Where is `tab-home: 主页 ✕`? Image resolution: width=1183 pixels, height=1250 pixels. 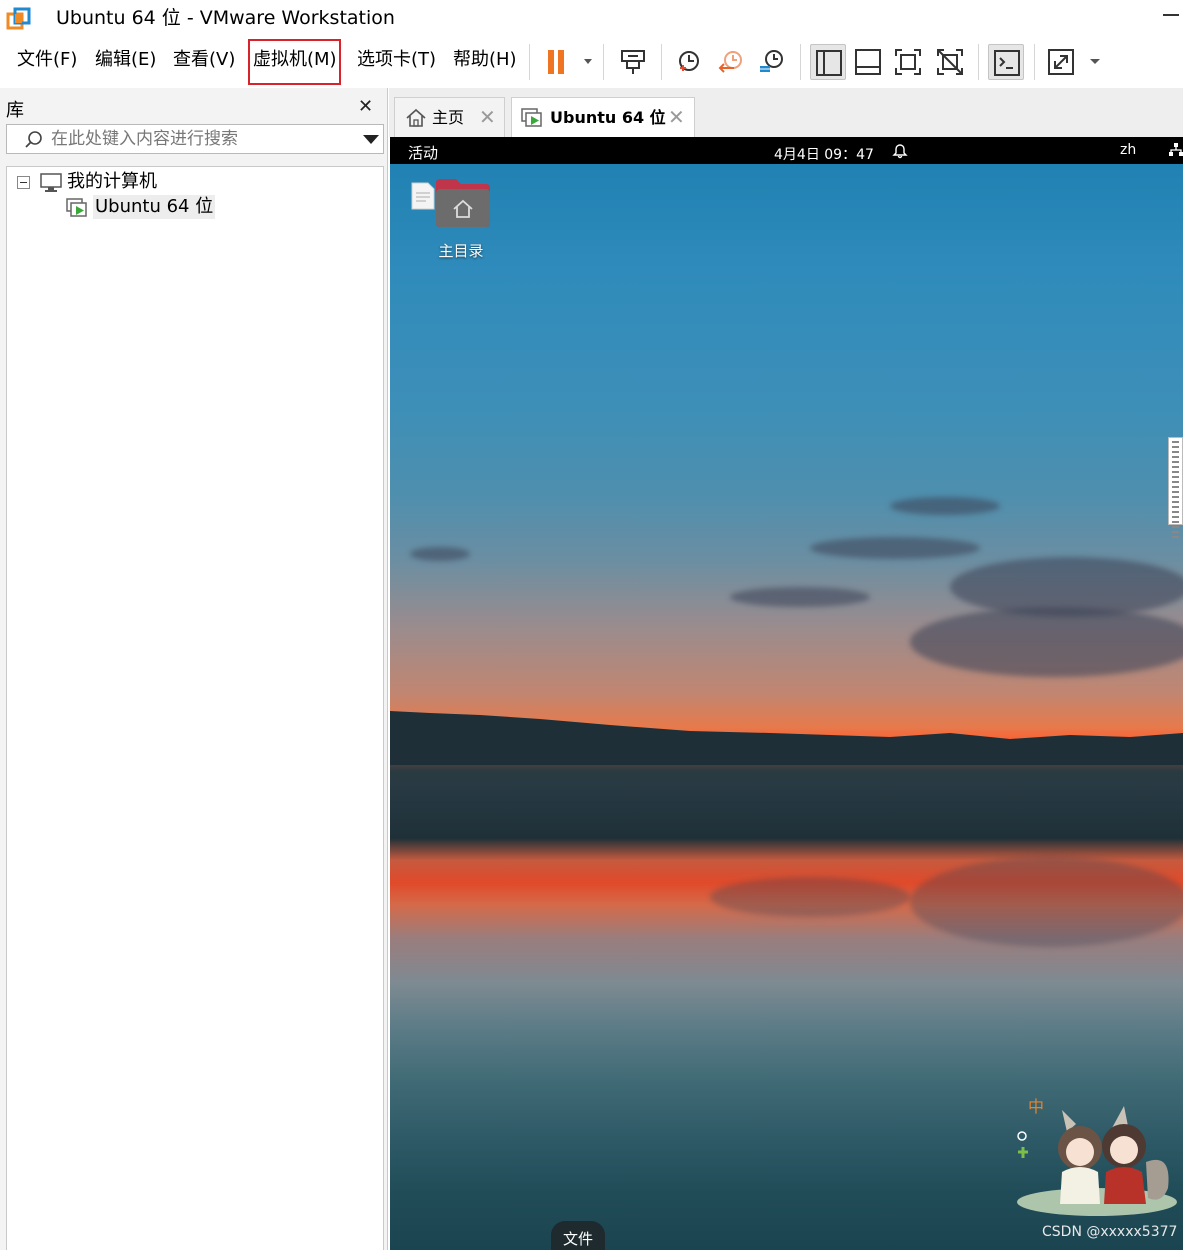 tab-home: 主页 ✕ is located at coordinates (449, 117).